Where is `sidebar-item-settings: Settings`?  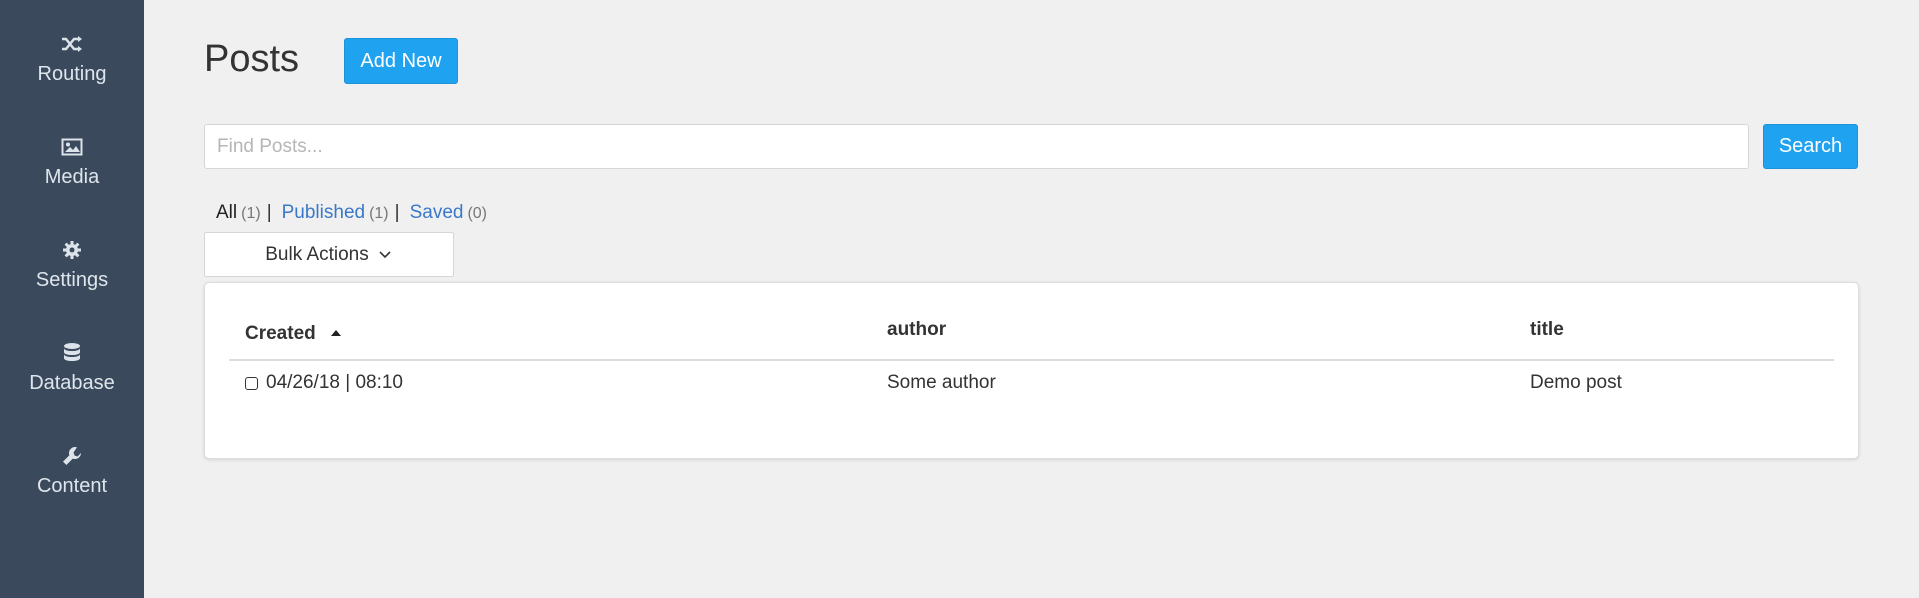 sidebar-item-settings: Settings is located at coordinates (72, 254).